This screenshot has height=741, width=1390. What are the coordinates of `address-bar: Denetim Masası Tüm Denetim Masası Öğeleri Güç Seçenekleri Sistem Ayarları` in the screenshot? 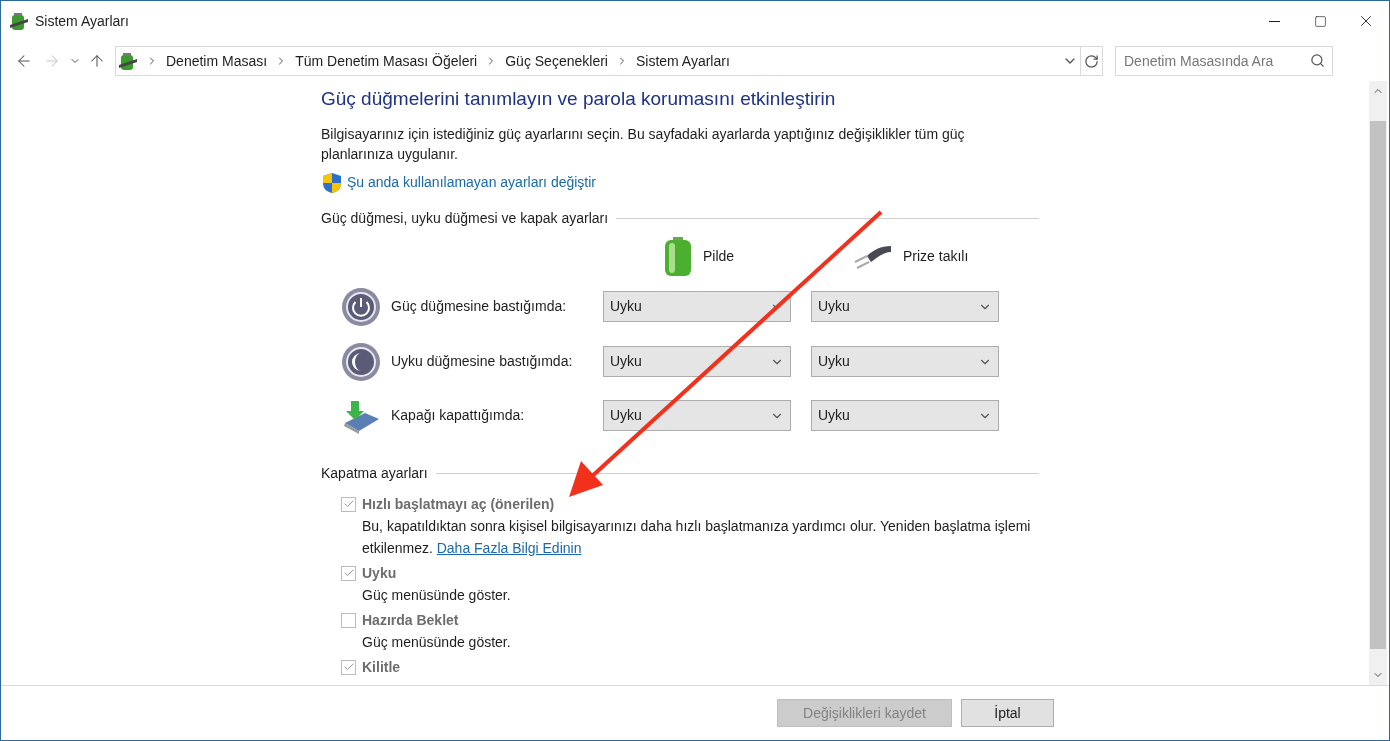 It's located at (609, 61).